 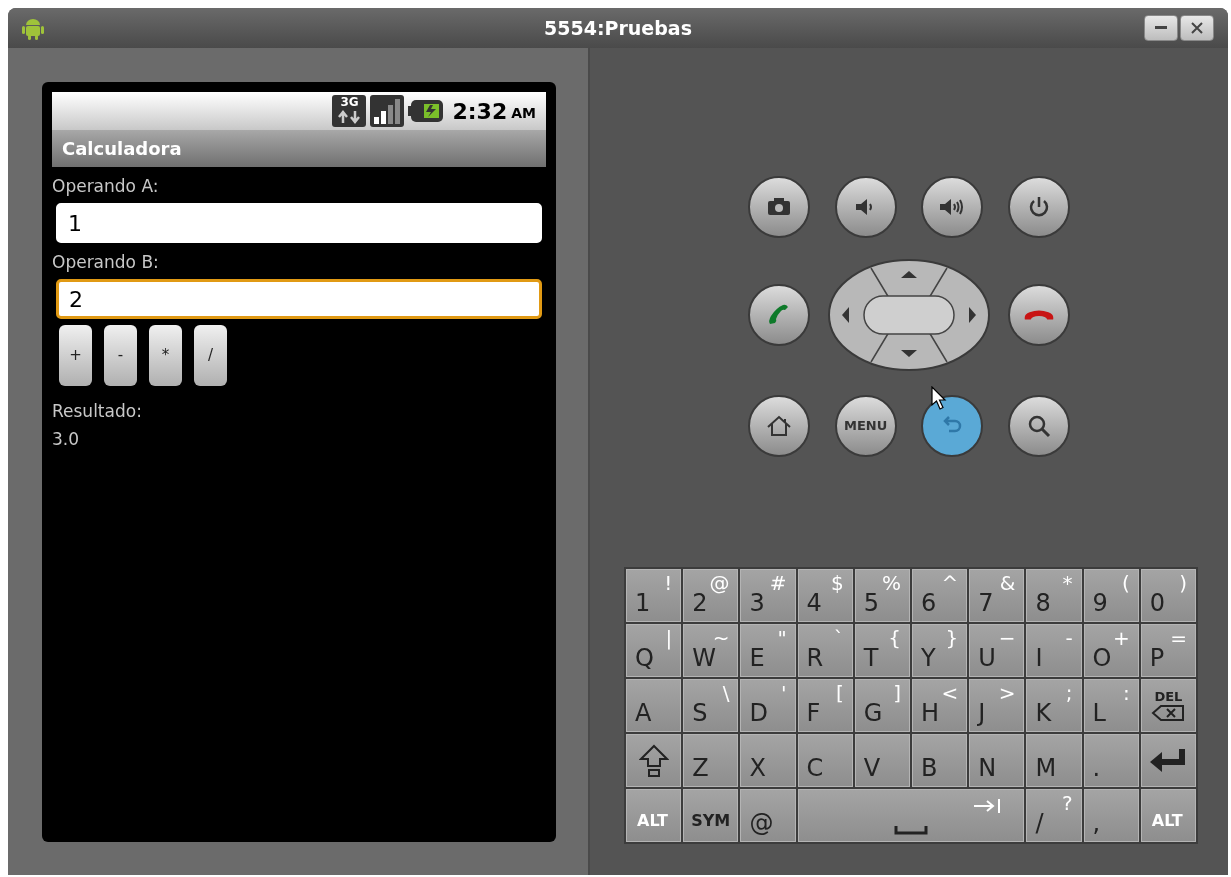 I want to click on menu-button: MENU, so click(x=865, y=426).